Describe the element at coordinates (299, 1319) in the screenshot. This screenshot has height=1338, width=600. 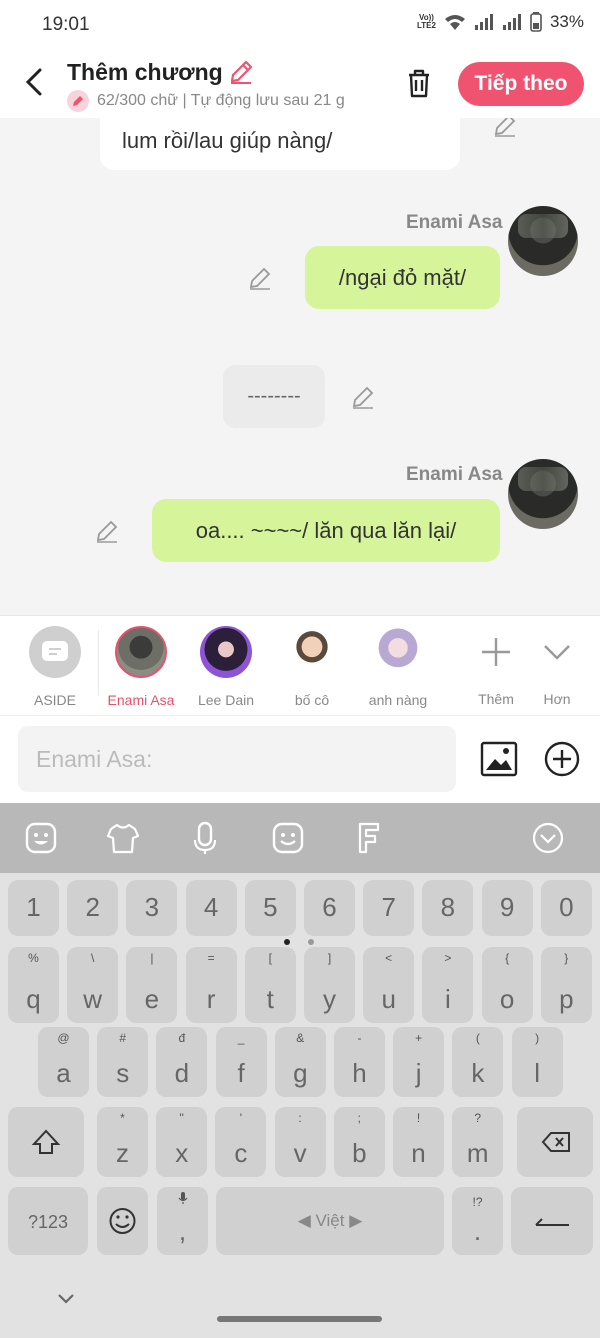
I see `home-indicator` at that location.